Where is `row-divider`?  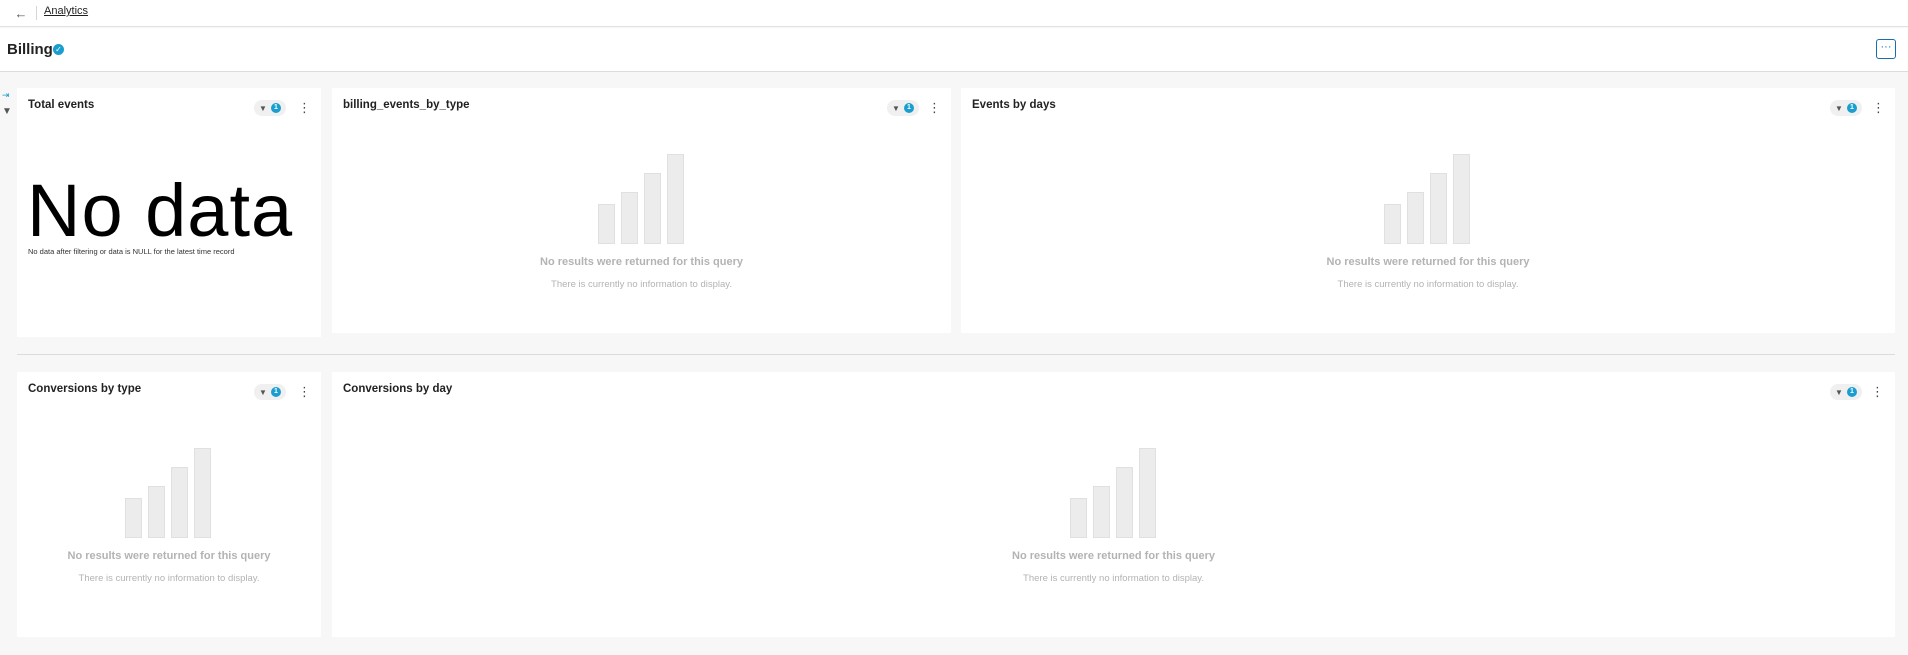
row-divider is located at coordinates (956, 354).